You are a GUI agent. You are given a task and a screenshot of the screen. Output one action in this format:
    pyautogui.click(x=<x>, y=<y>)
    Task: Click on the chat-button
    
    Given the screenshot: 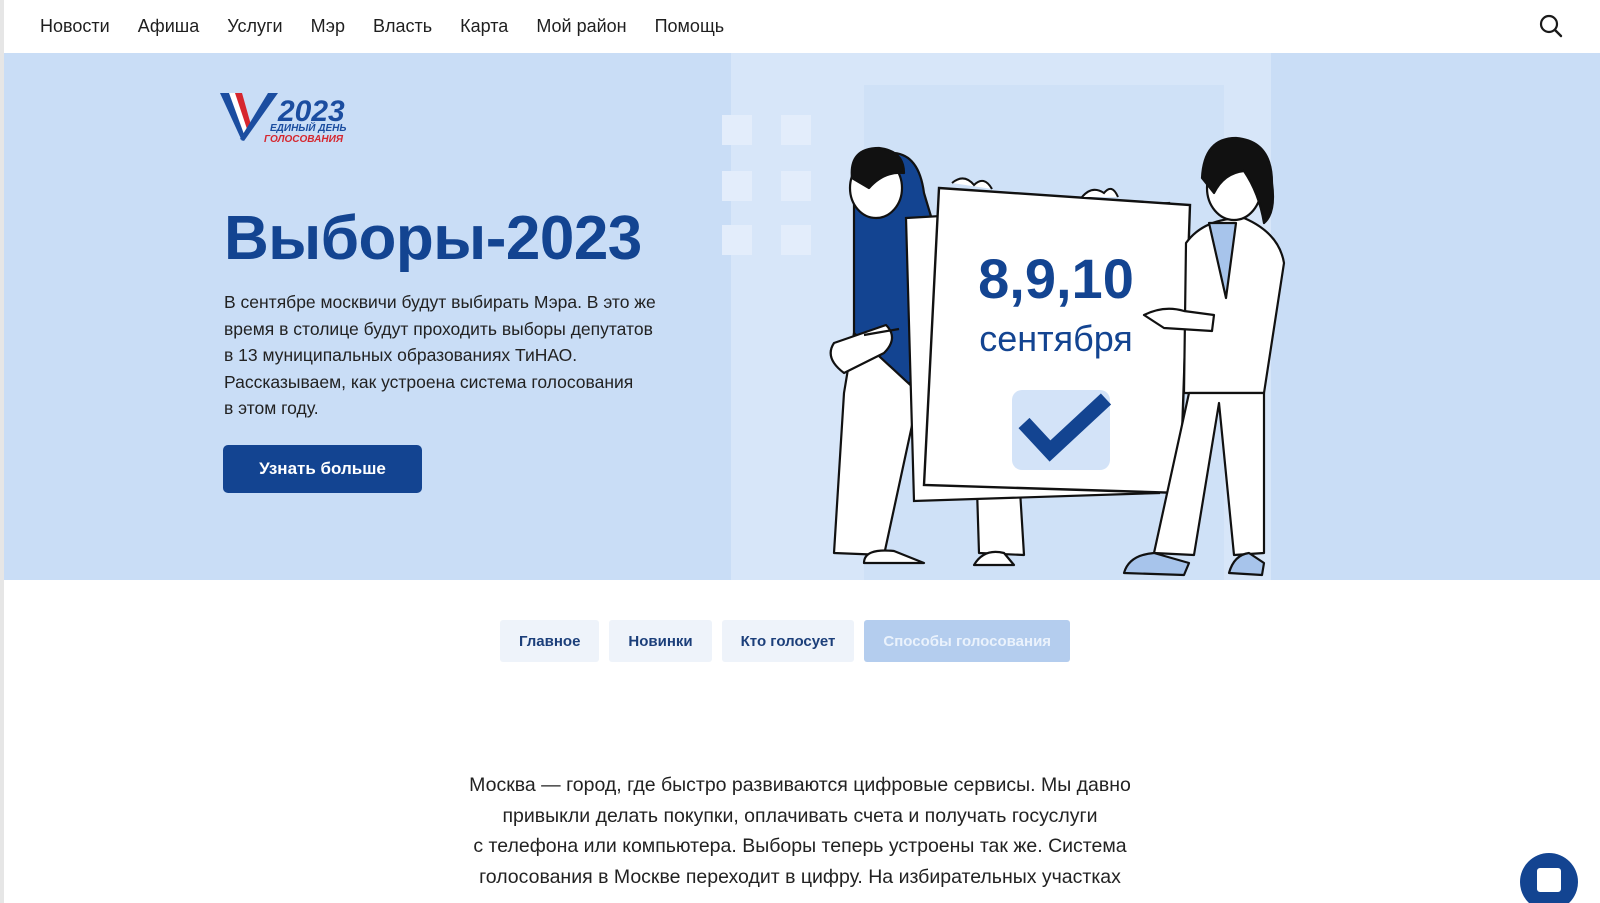 What is the action you would take?
    pyautogui.click(x=1549, y=878)
    